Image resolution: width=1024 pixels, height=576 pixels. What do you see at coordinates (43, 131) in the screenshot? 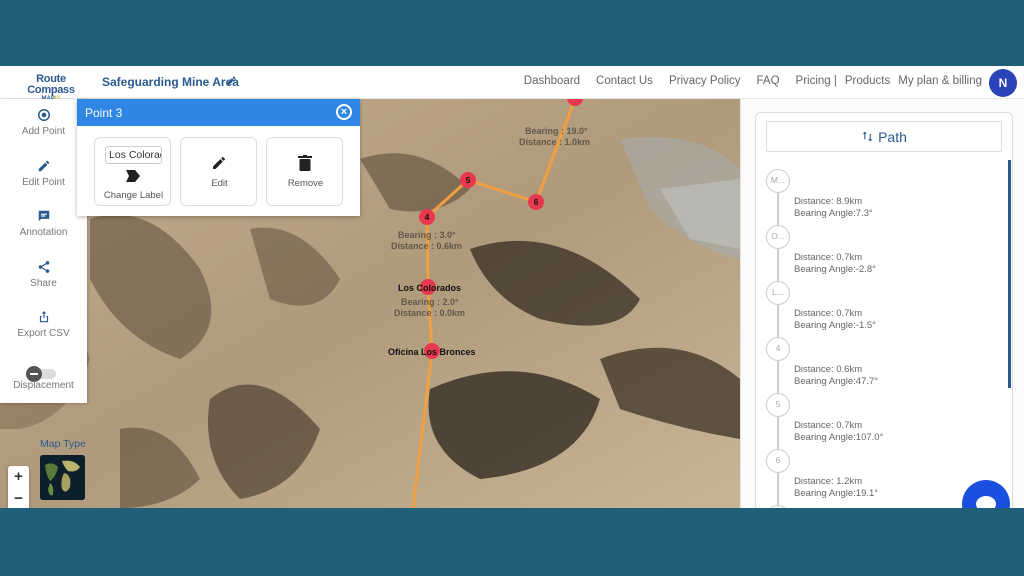
I see `add-point-label: Add Point` at bounding box center [43, 131].